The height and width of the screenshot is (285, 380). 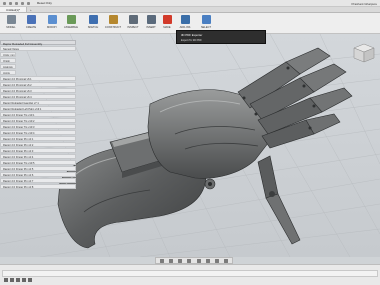 What do you see at coordinates (38, 78) in the screenshot?
I see `browser-item: Raptor 2.0 Proximal v6:1` at bounding box center [38, 78].